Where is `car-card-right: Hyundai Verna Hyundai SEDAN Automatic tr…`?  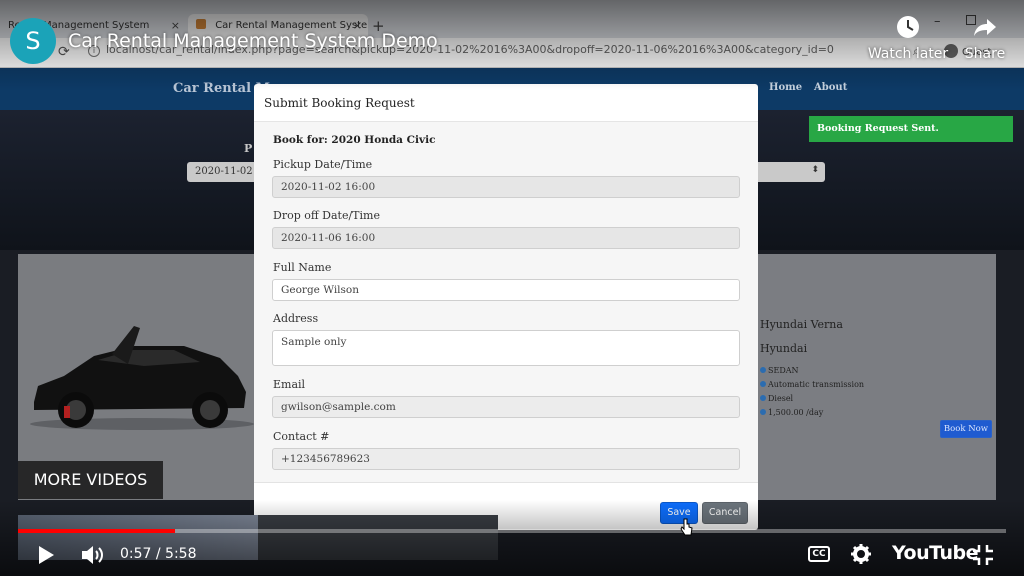
car-card-right: Hyundai Verna Hyundai SEDAN Automatic tr… is located at coordinates (877, 377).